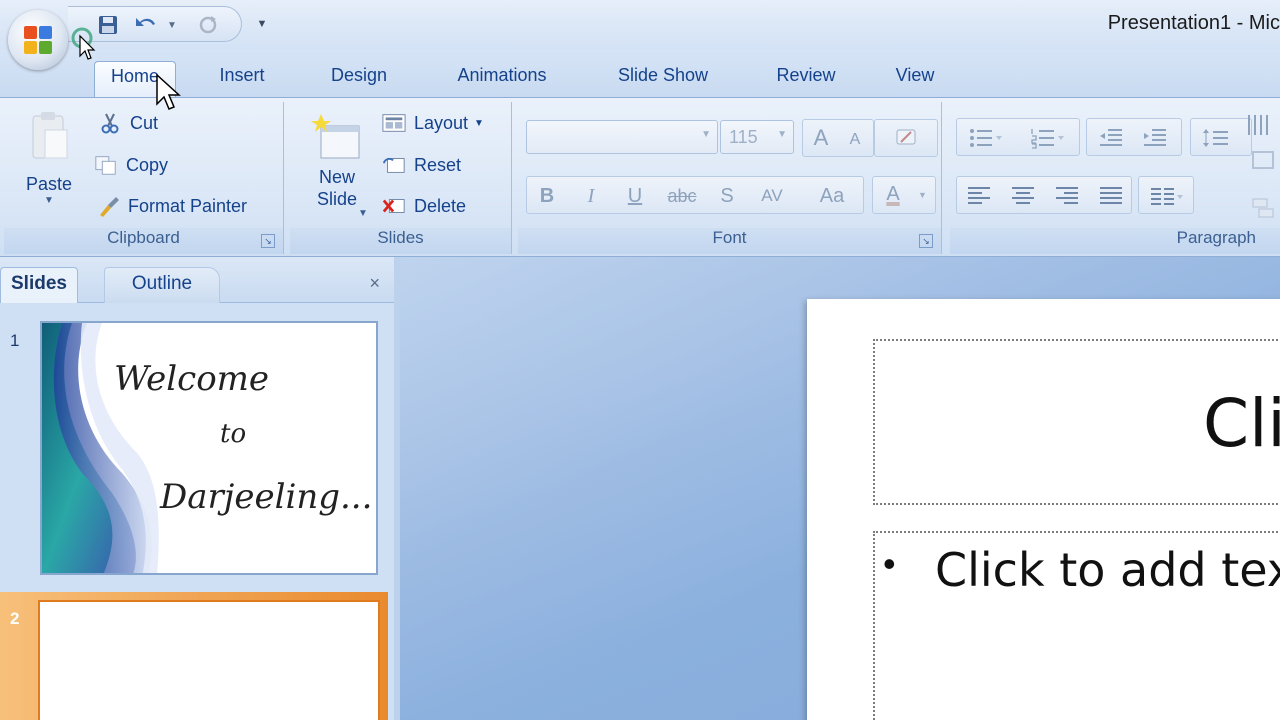 The width and height of the screenshot is (1280, 720). Describe the element at coordinates (394, 206) in the screenshot. I see `delete-icon` at that location.